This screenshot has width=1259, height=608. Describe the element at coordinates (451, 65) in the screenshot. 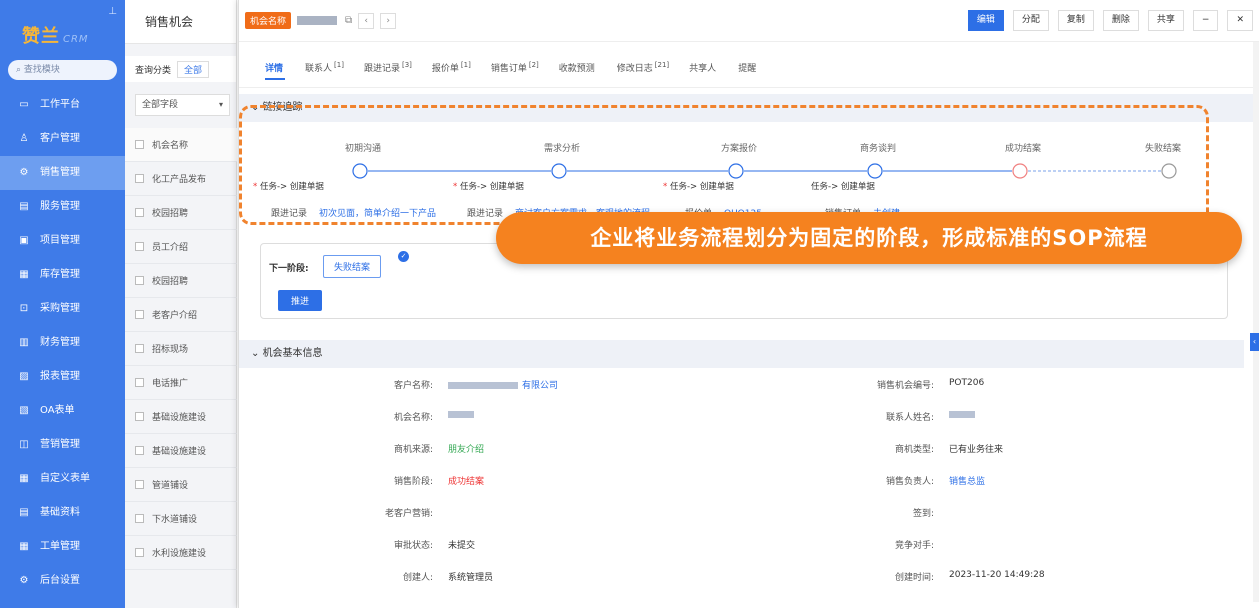

I see `tab-3: 报价单 [1]` at that location.